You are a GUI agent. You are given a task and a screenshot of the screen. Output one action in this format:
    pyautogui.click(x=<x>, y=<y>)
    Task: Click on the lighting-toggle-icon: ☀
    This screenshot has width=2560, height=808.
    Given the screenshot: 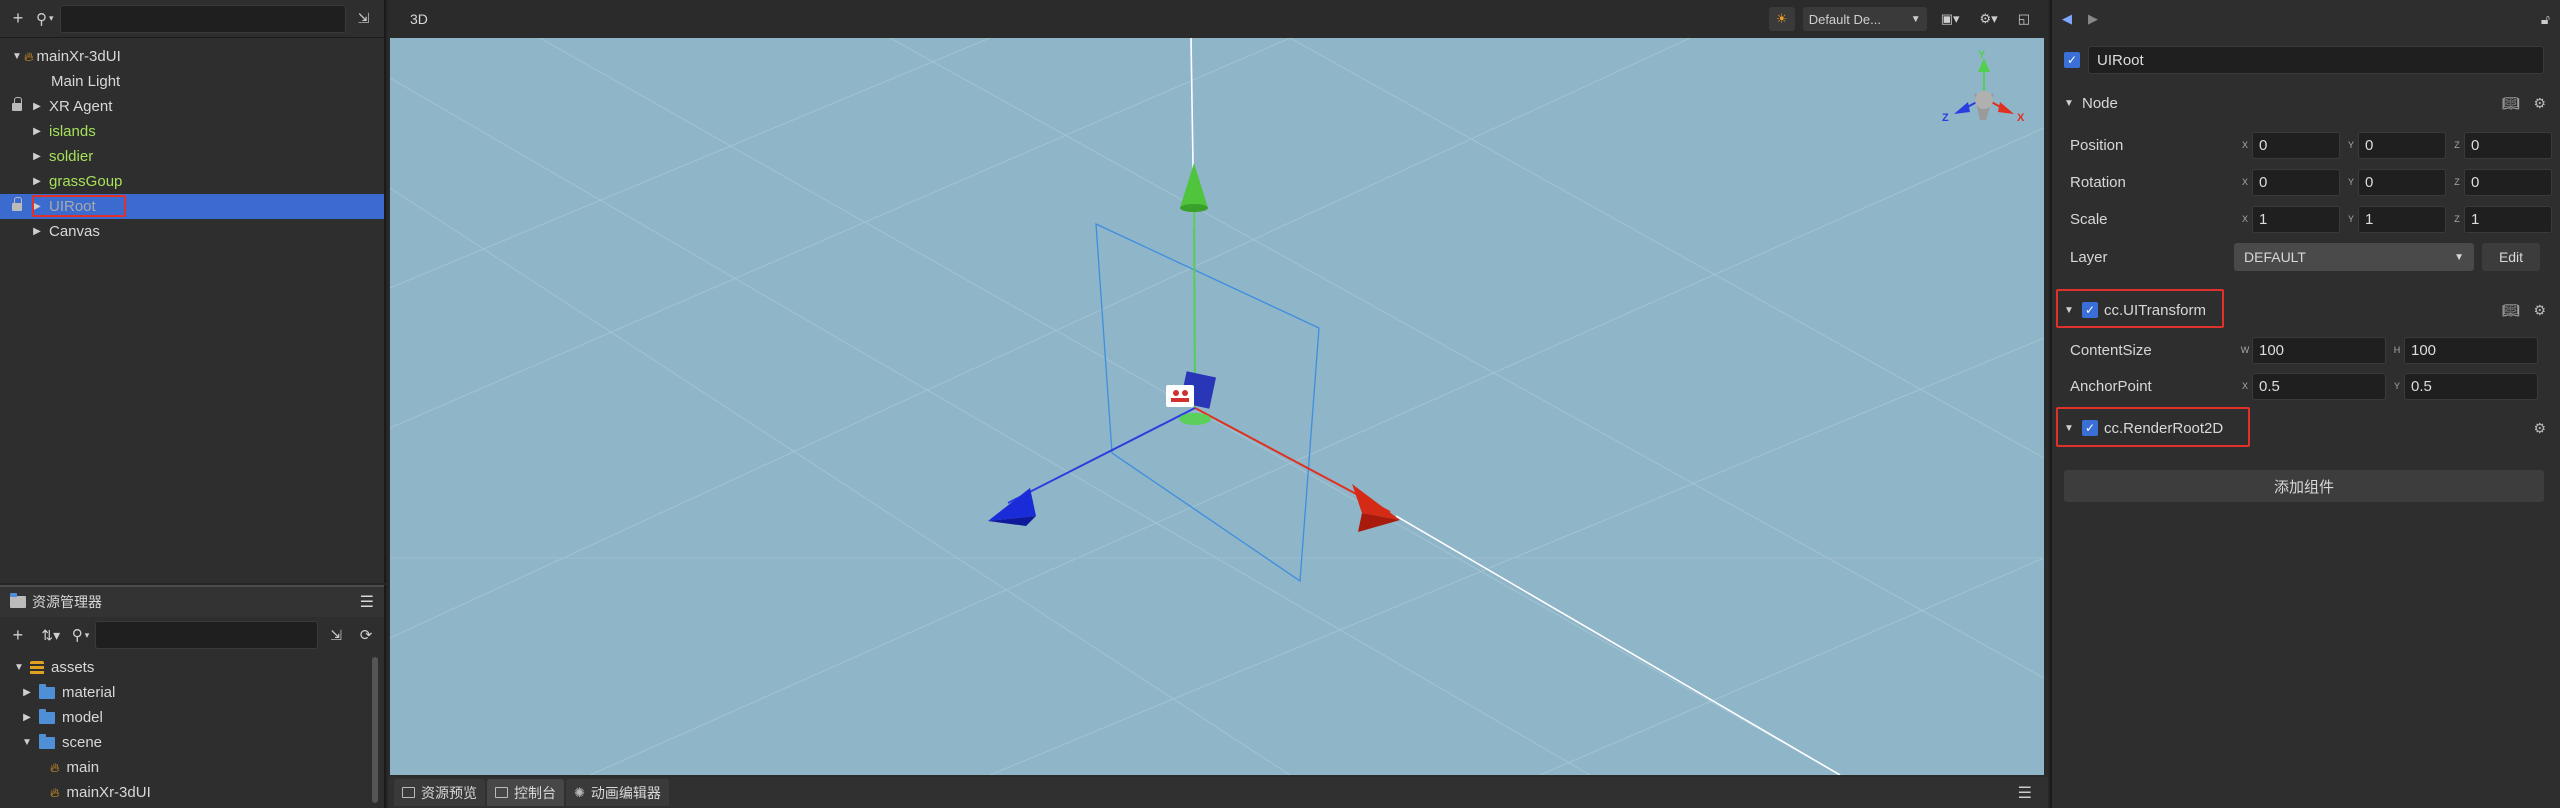 What is the action you would take?
    pyautogui.click(x=1781, y=19)
    